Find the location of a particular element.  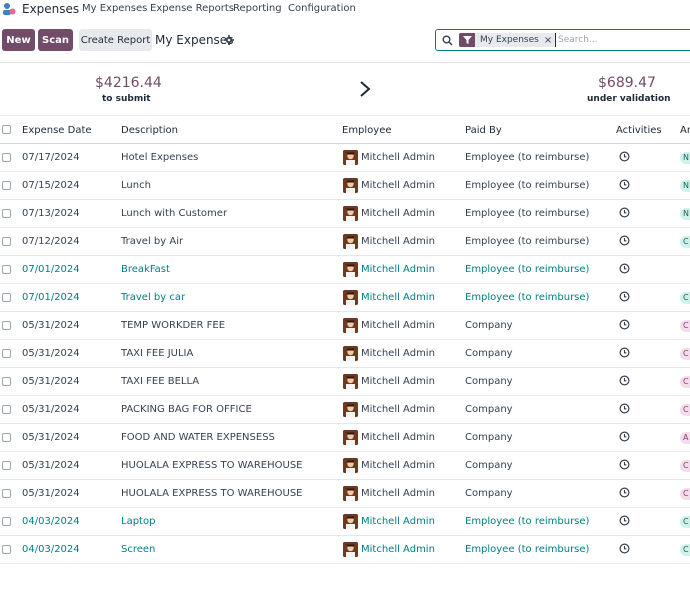

column-header-activities: Activities is located at coordinates (639, 130).